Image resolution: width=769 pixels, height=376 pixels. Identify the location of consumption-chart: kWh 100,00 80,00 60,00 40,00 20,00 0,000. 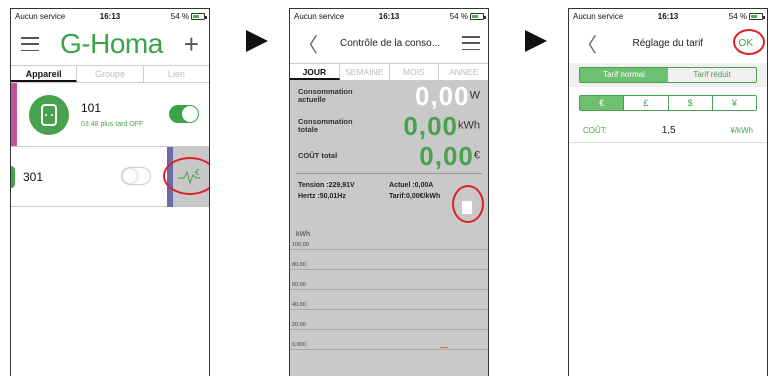
(389, 303).